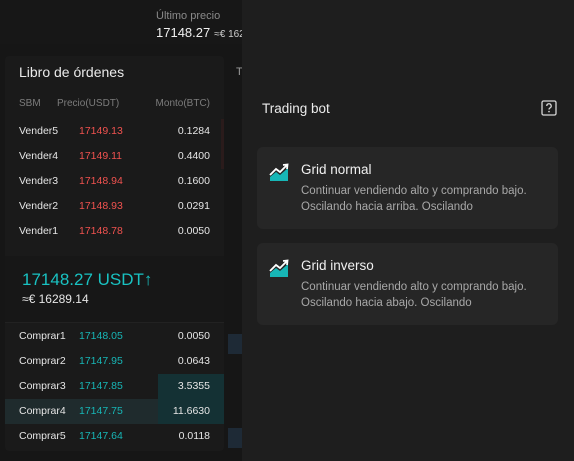  Describe the element at coordinates (182, 103) in the screenshot. I see `column-amount: Monto(BTC)` at that location.